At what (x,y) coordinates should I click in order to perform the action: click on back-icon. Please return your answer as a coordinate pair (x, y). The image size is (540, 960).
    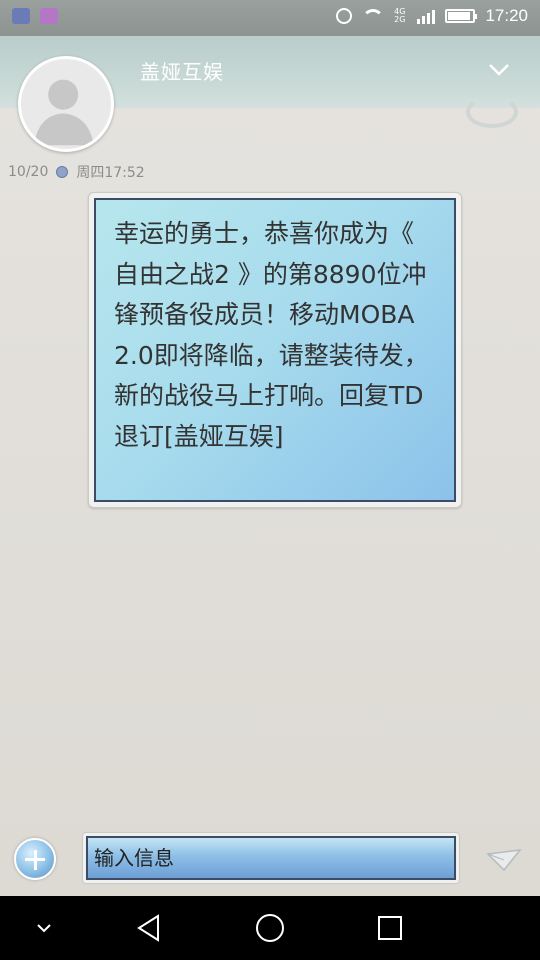
    Looking at the image, I should click on (150, 928).